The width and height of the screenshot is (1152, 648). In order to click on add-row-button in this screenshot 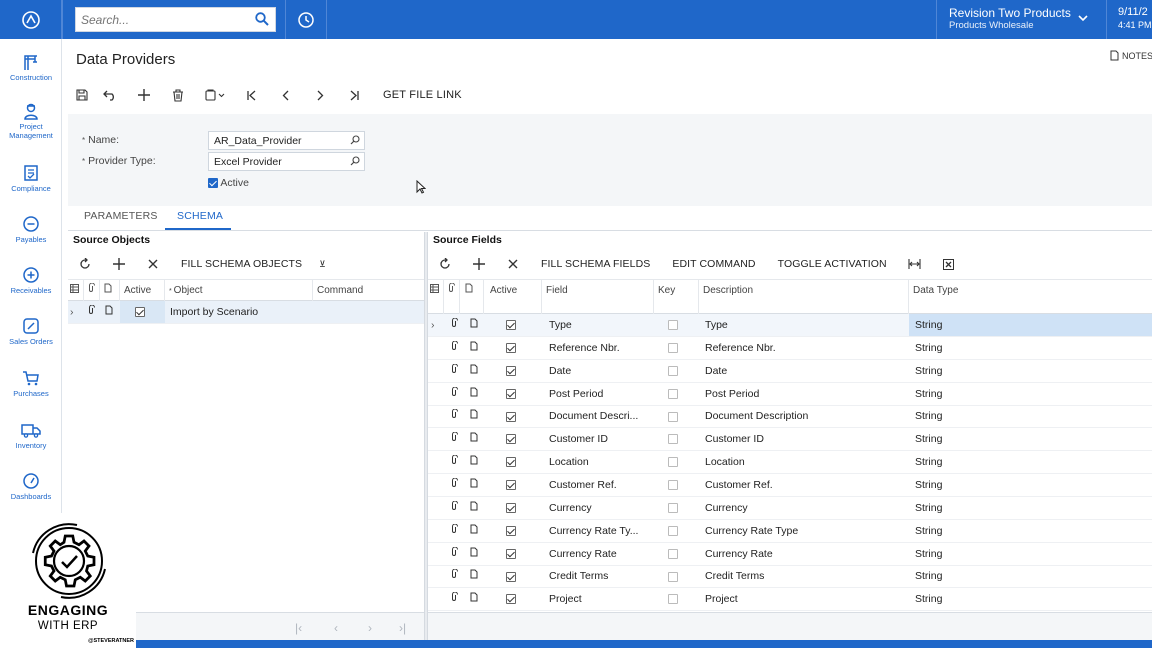, I will do `click(119, 264)`.